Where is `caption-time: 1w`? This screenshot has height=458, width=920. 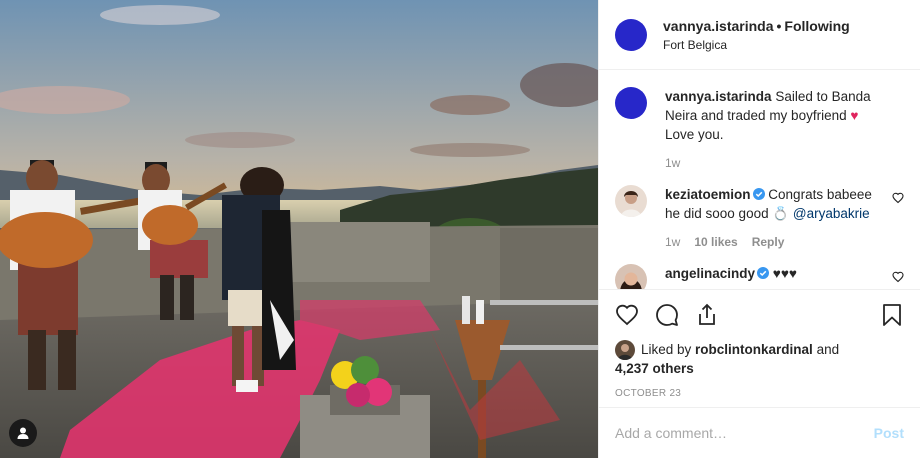
caption-time: 1w is located at coordinates (672, 163).